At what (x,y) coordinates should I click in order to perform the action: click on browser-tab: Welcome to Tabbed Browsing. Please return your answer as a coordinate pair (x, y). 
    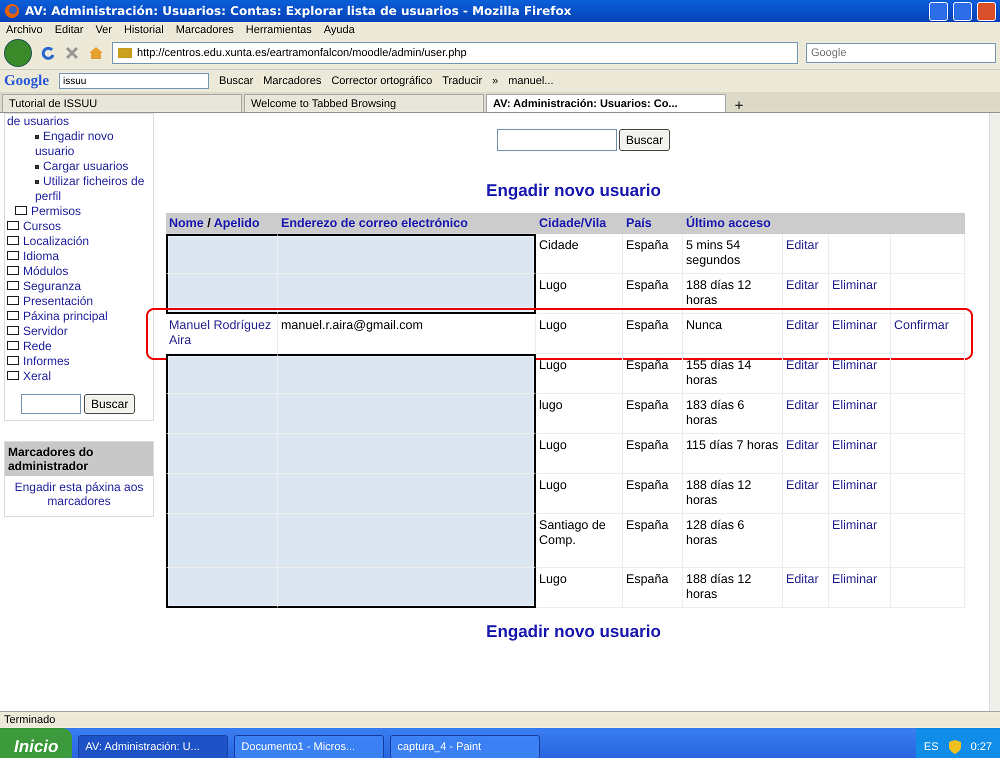
    Looking at the image, I should click on (364, 103).